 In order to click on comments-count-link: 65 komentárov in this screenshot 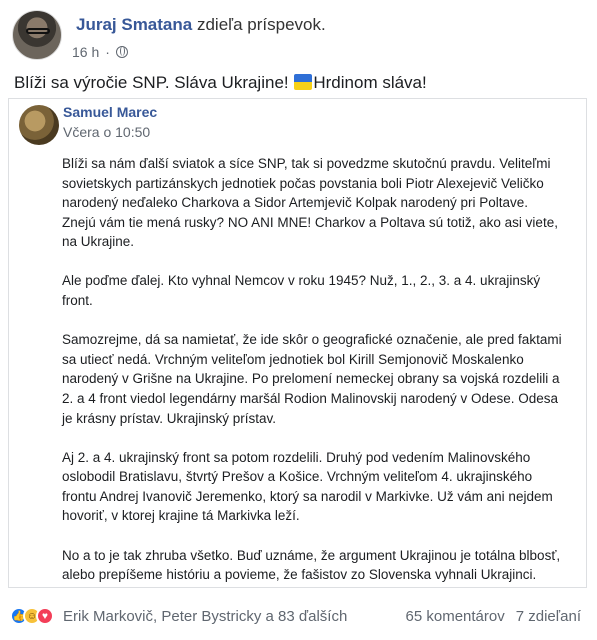, I will do `click(455, 616)`.